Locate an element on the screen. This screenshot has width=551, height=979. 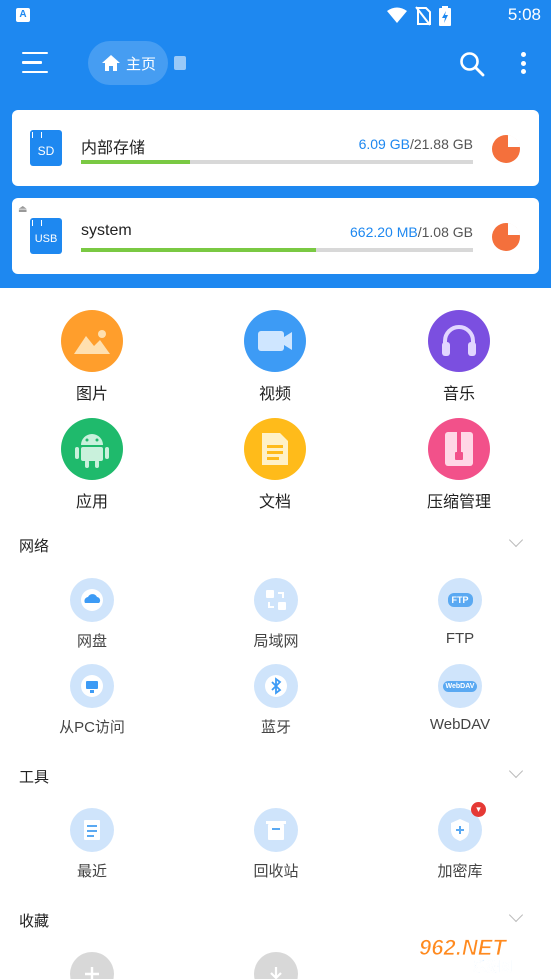
tool-label: 从PC访问 is located at coordinates (92, 727).